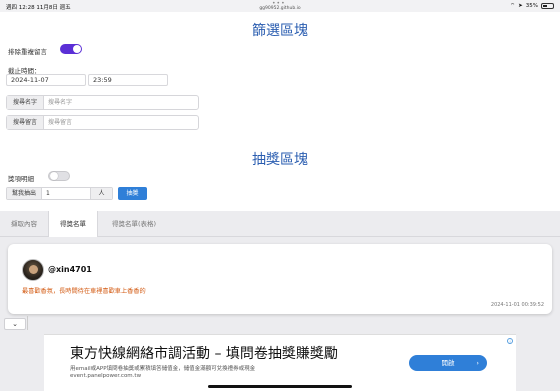  I want to click on home-indicator, so click(280, 386).